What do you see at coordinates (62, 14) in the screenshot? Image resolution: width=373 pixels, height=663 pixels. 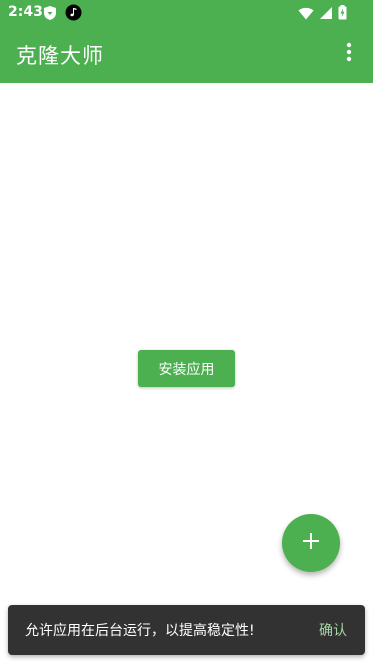 I see `status-left-icons` at bounding box center [62, 14].